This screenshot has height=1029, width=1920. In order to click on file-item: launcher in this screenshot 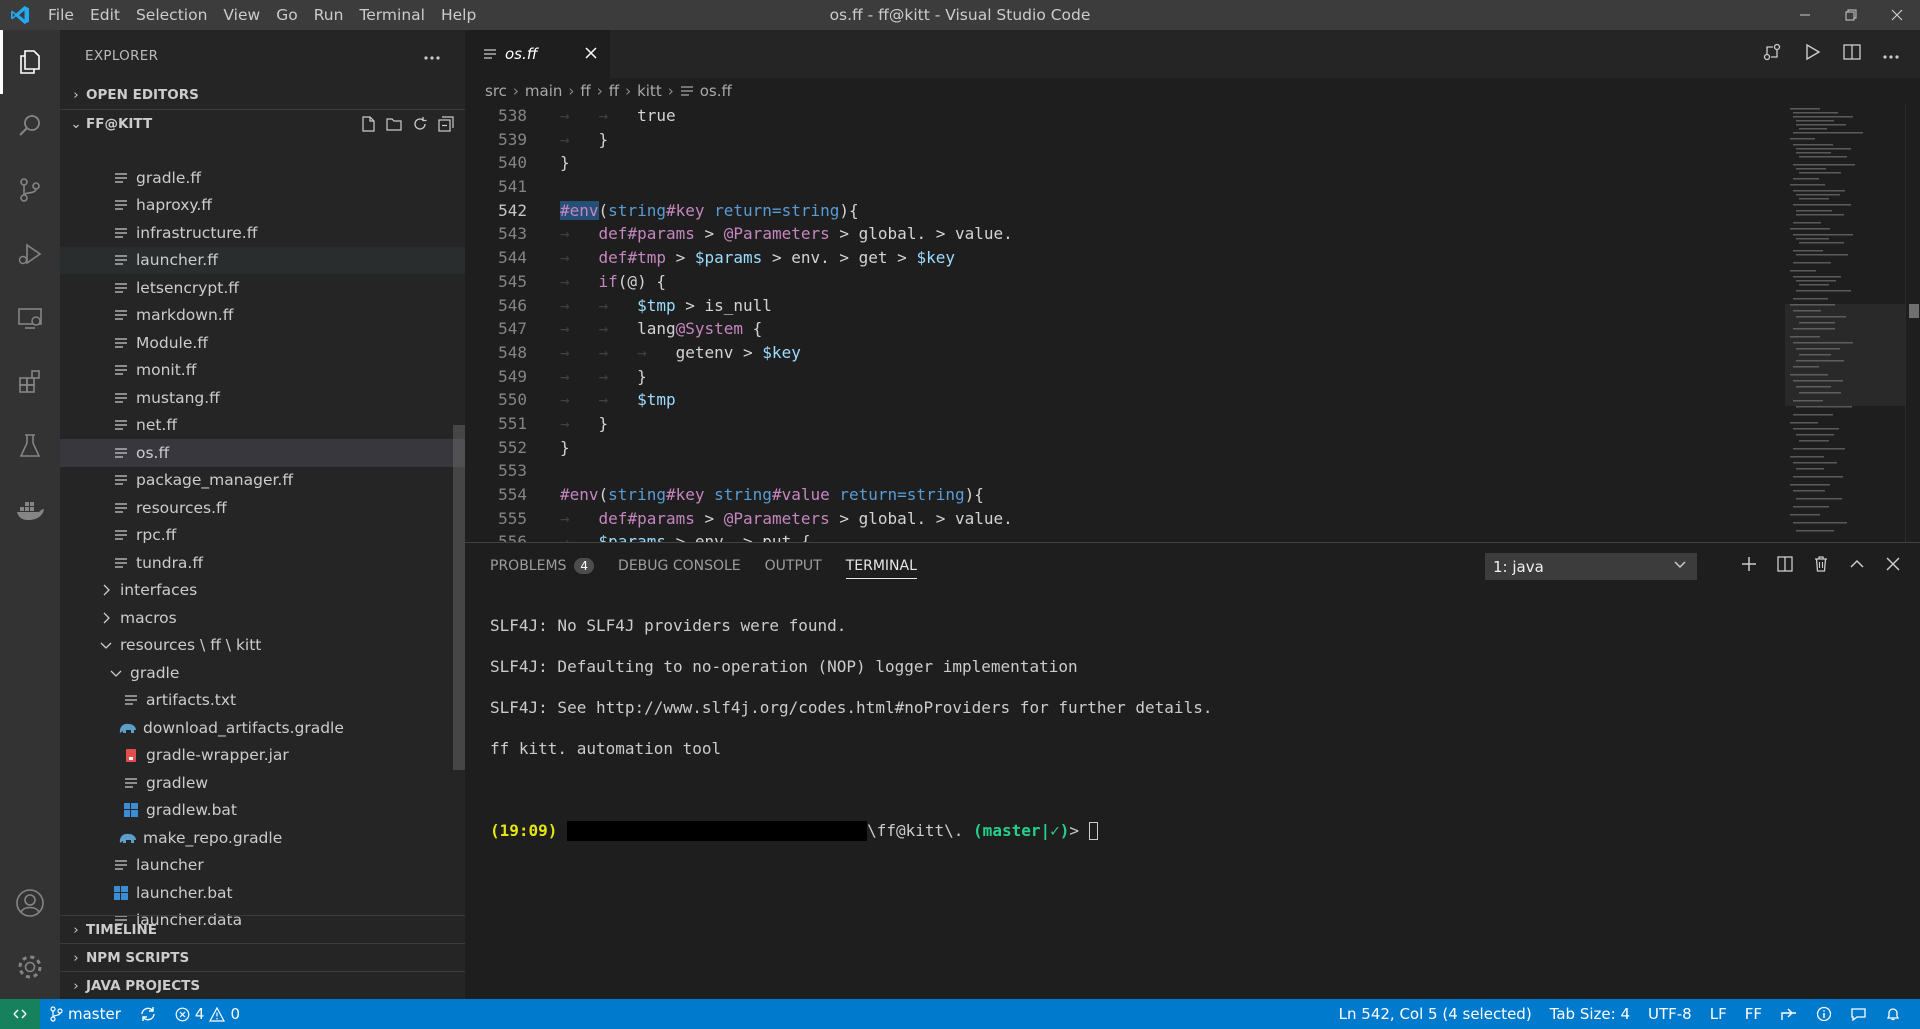, I will do `click(262, 866)`.